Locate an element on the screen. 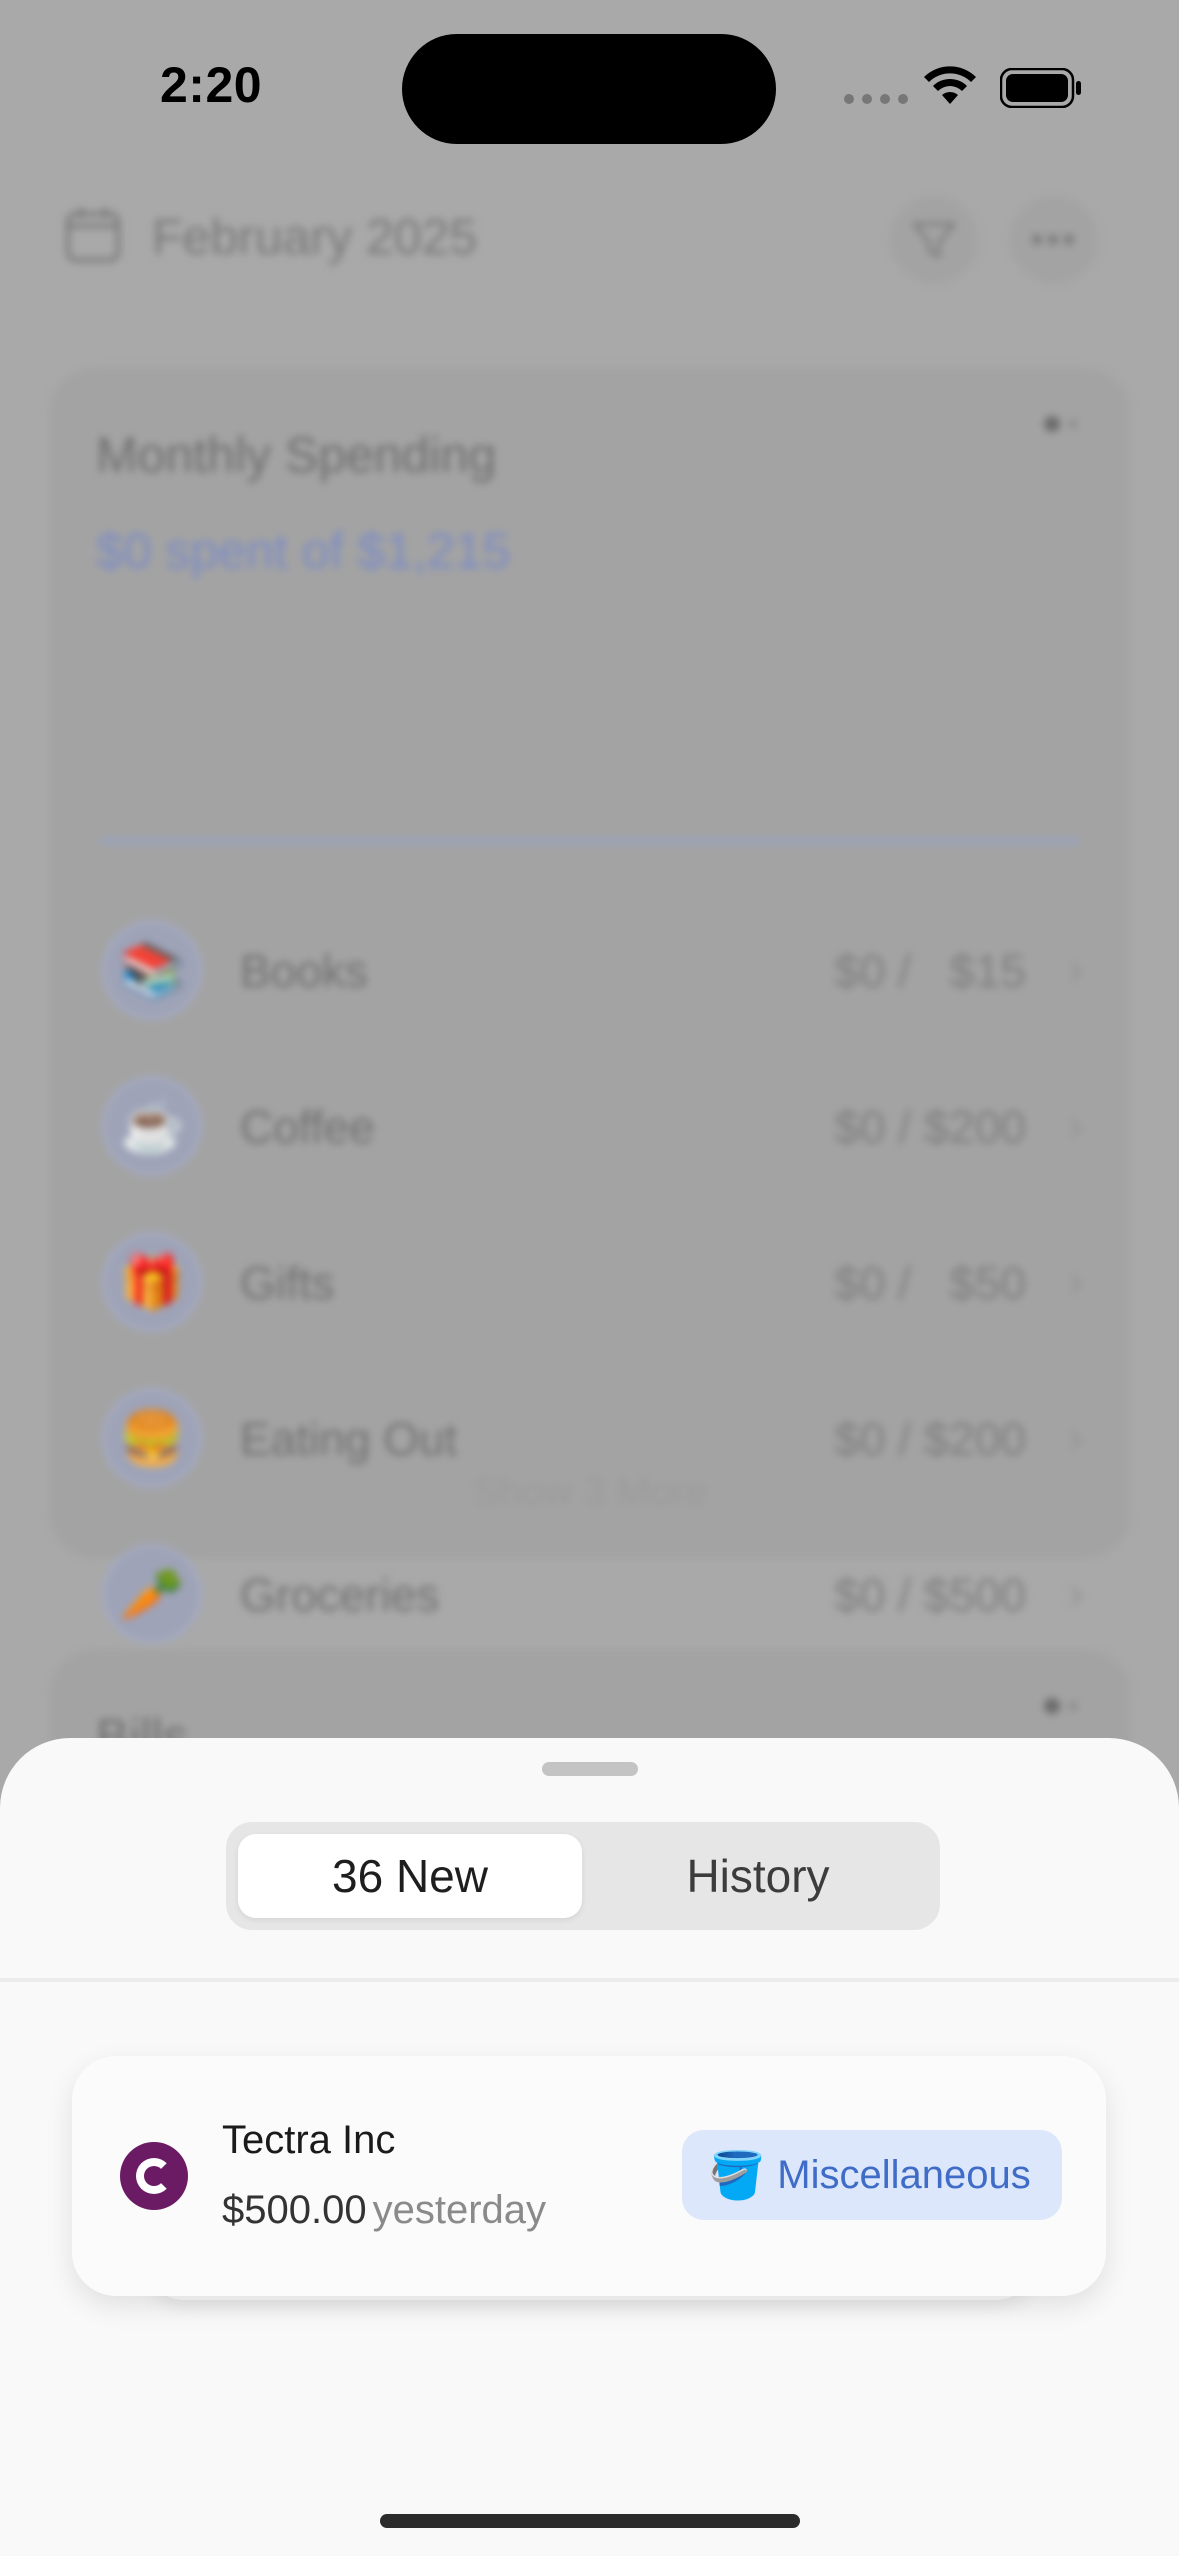 The width and height of the screenshot is (1179, 2556). category-name: Eating Out is located at coordinates (349, 1439).